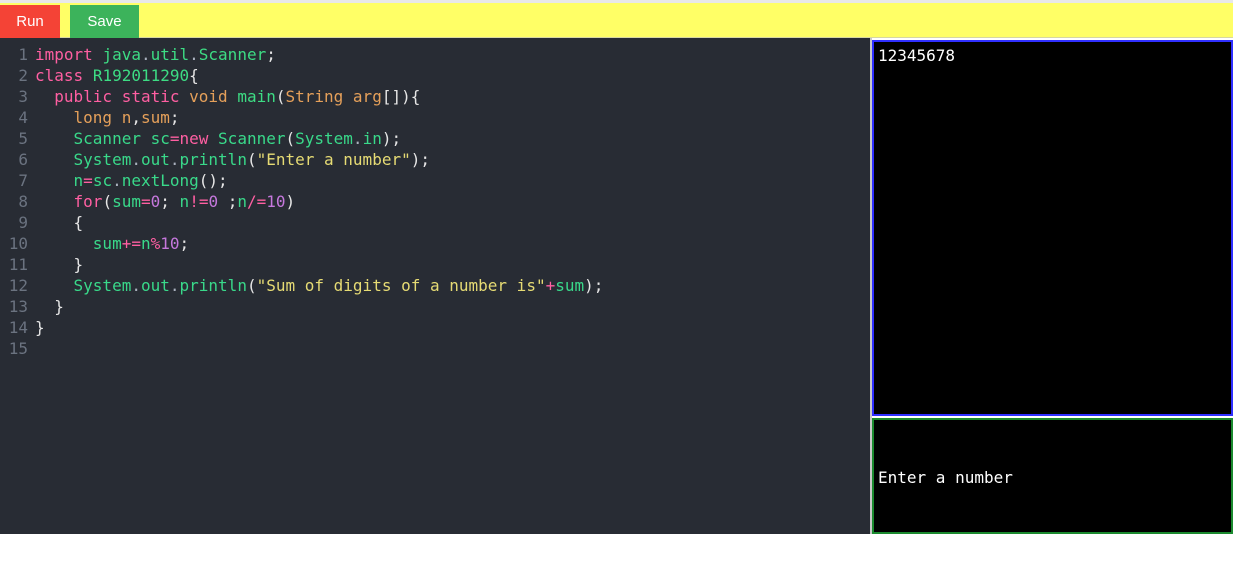  Describe the element at coordinates (18, 327) in the screenshot. I see `line-number: 14` at that location.